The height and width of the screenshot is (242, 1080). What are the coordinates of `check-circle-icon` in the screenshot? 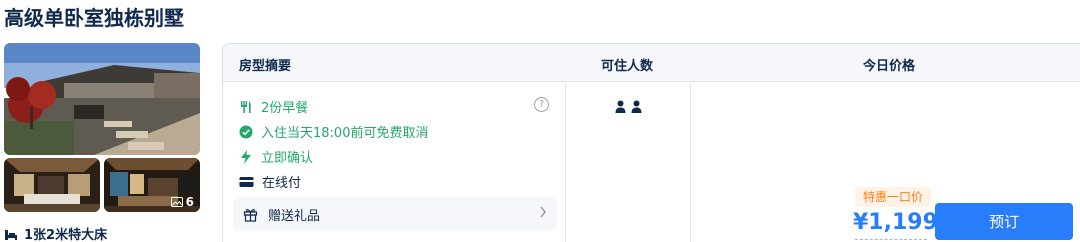 It's located at (246, 131).